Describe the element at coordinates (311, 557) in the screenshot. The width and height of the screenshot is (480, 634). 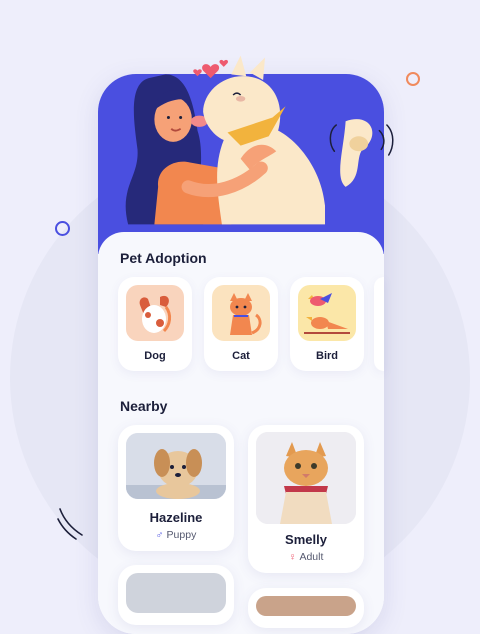
I see `pet-age: Adult` at that location.